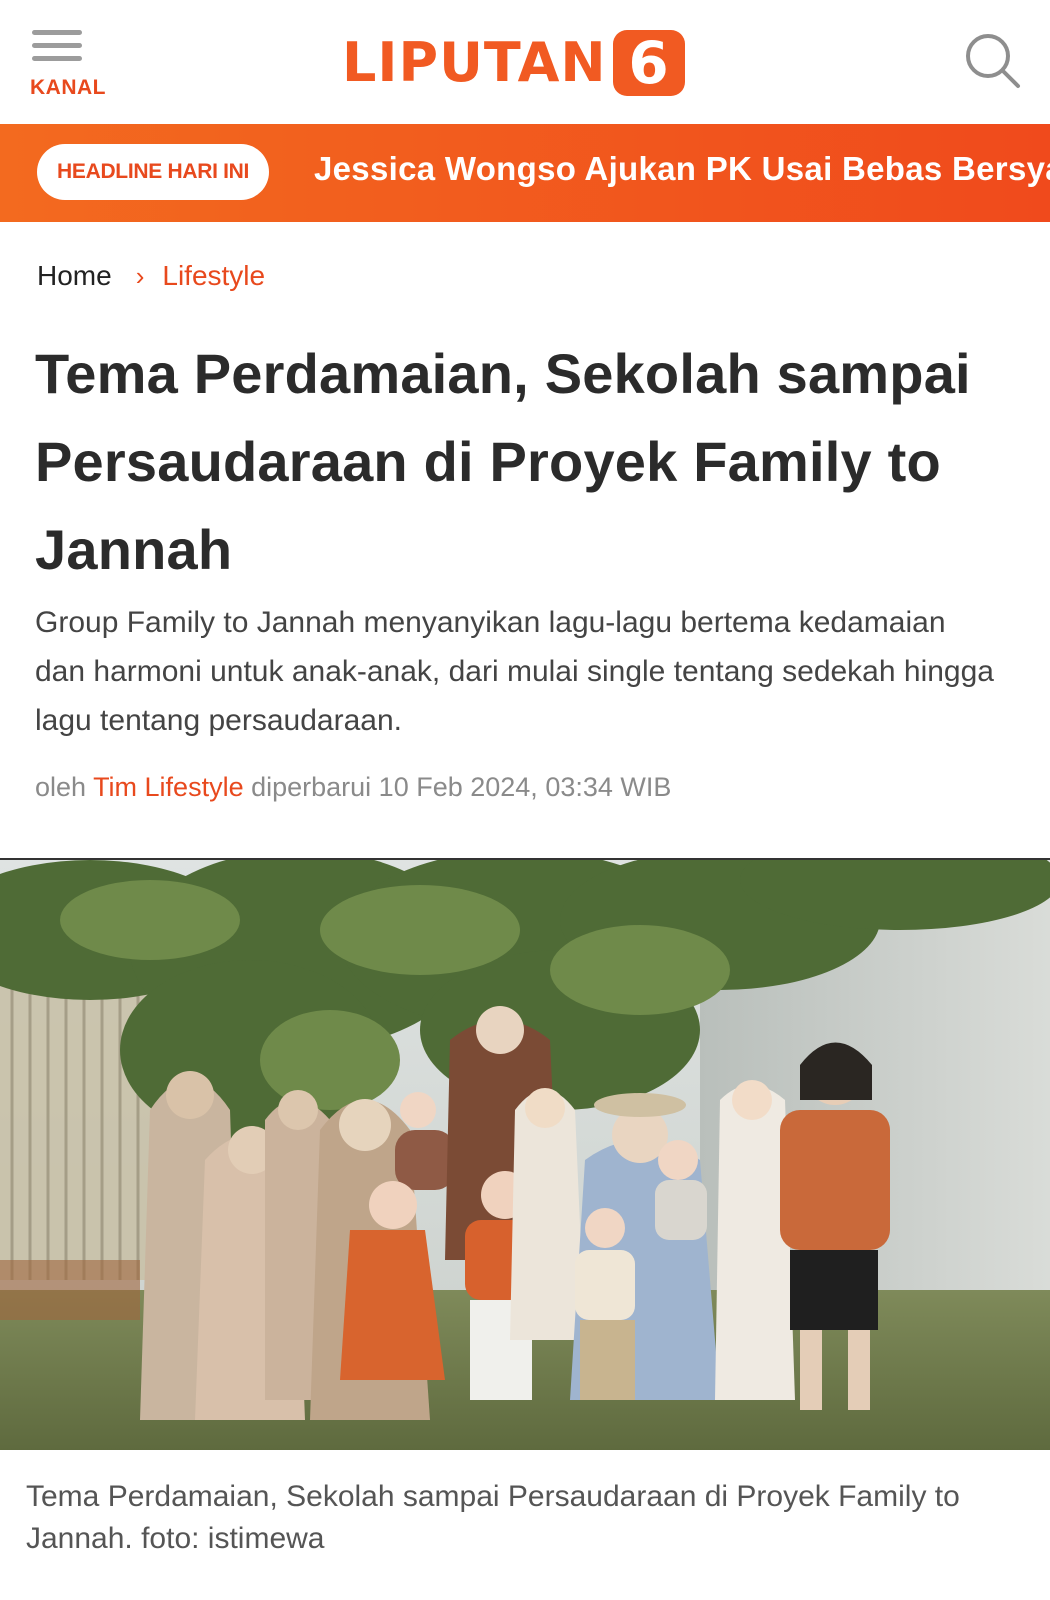 The width and height of the screenshot is (1050, 1600). I want to click on breadcrumb: Home › Lifestyle, so click(151, 276).